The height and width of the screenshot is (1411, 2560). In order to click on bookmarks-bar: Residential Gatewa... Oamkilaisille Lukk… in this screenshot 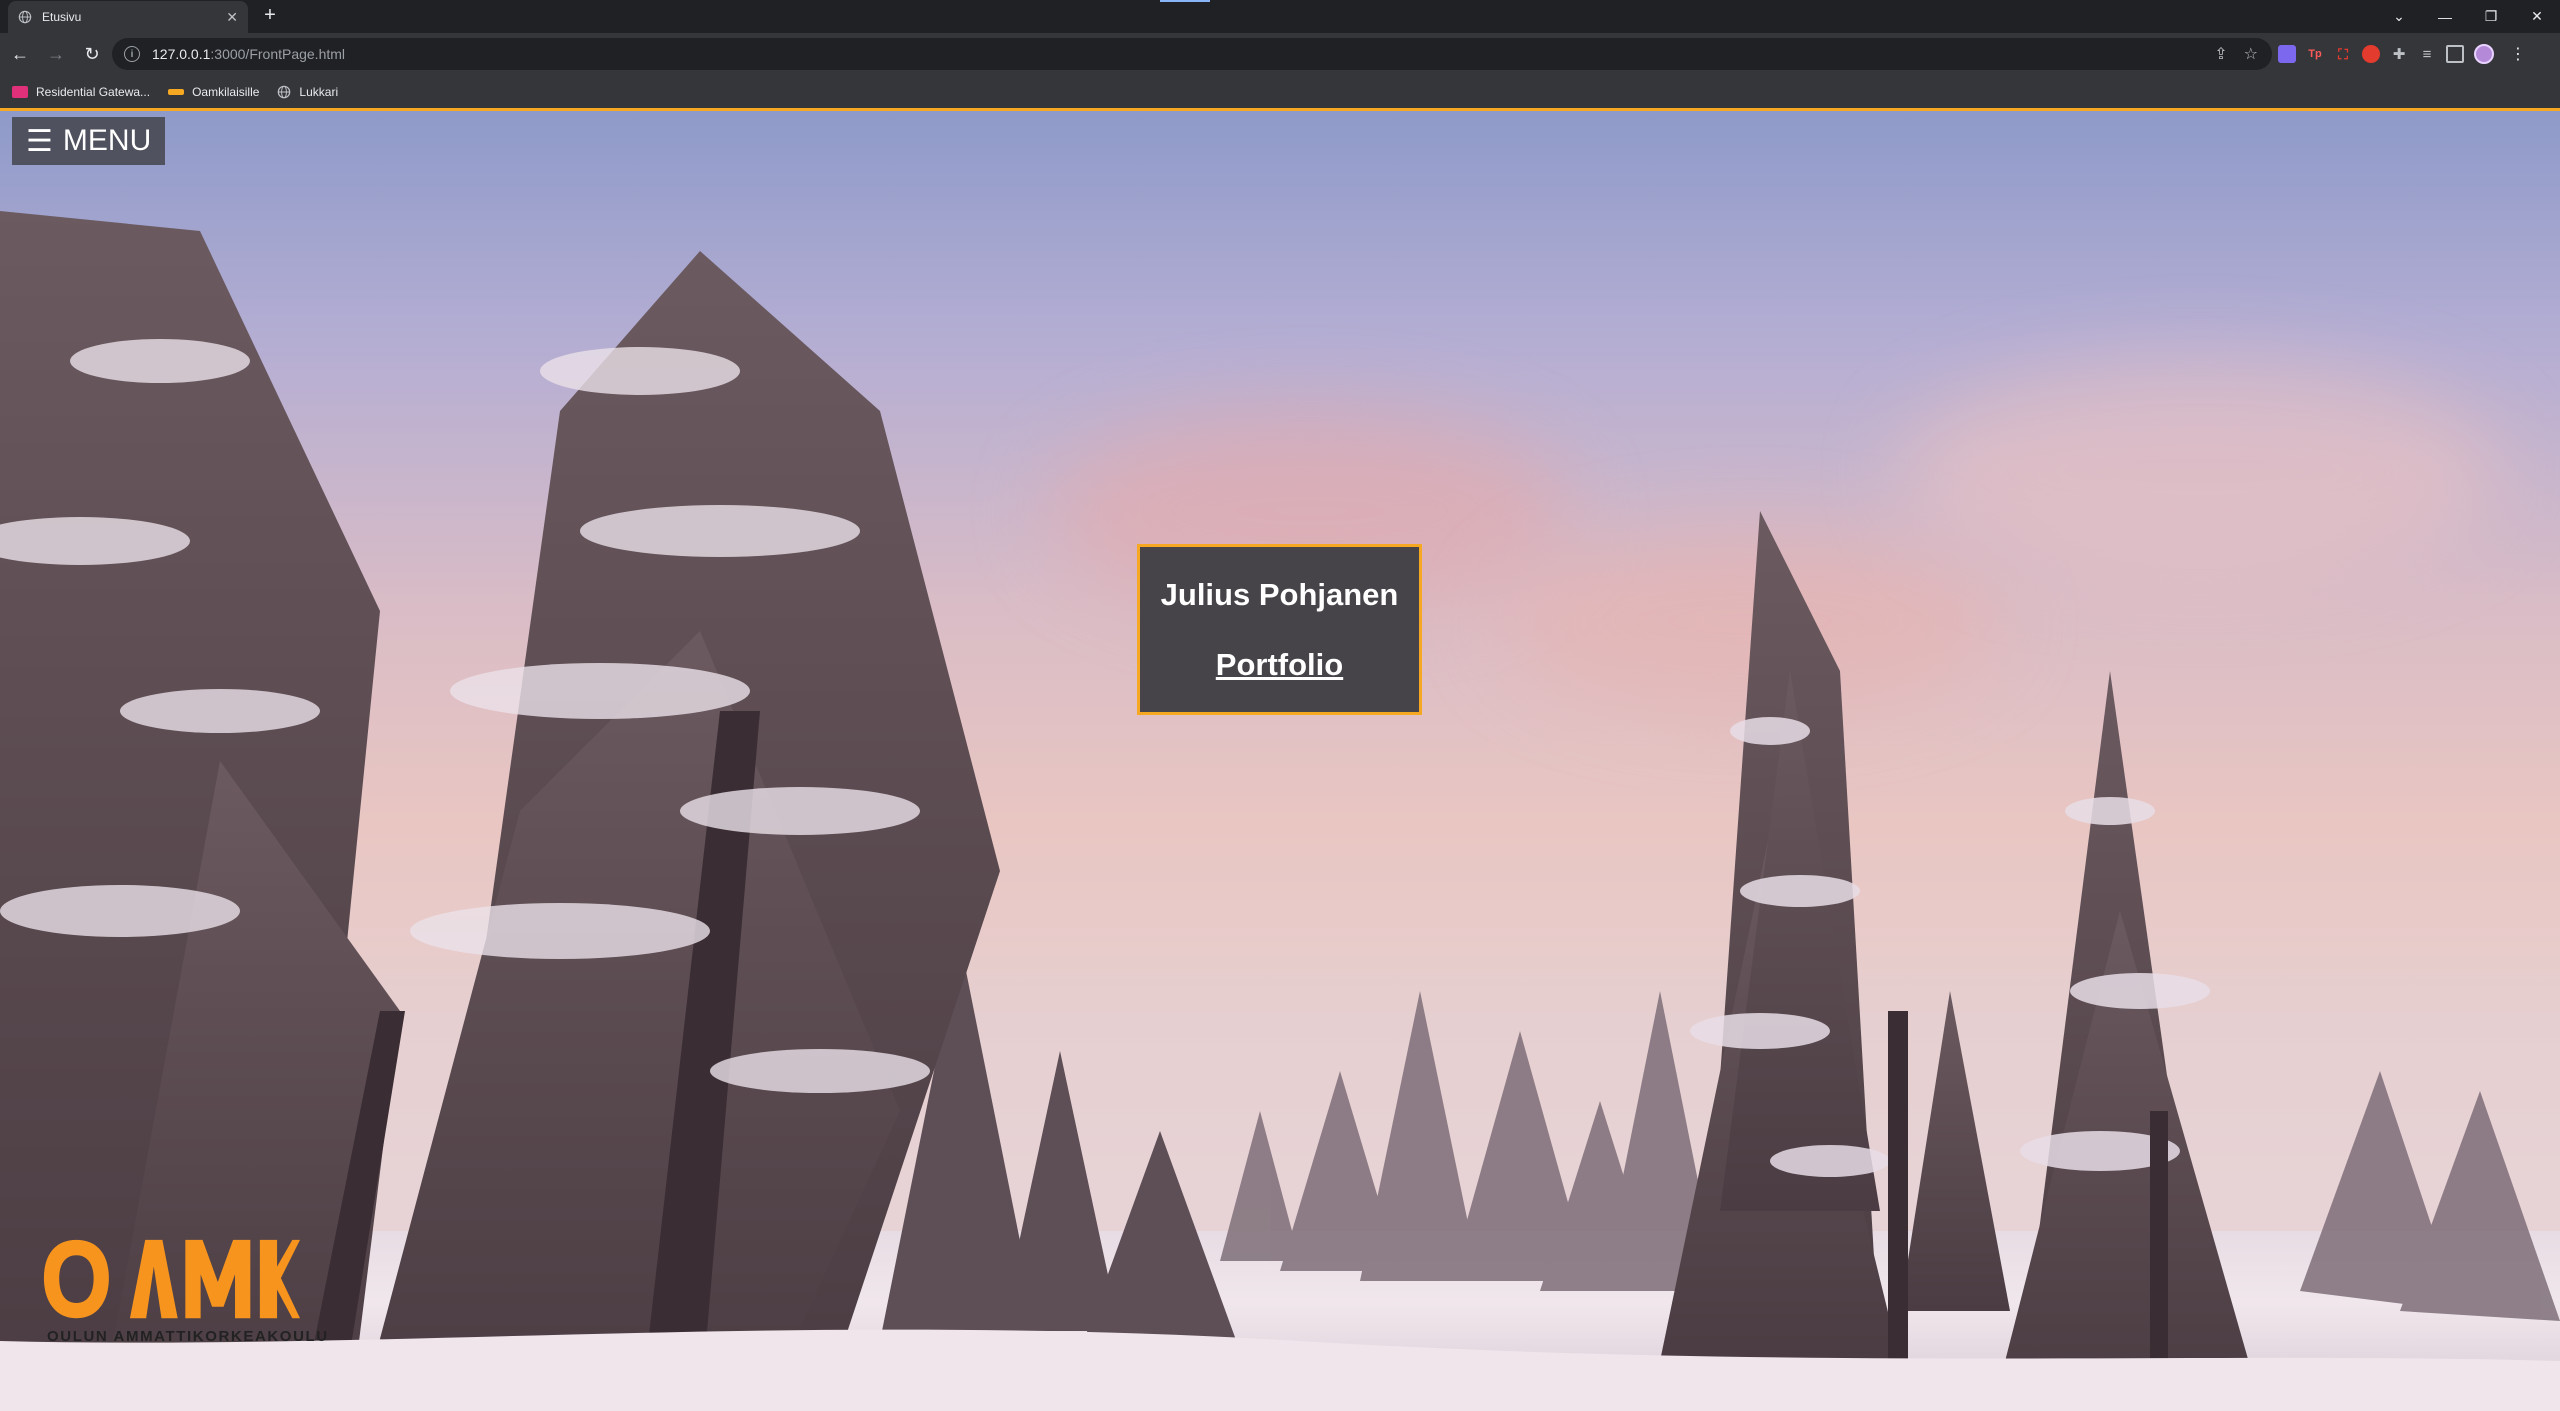, I will do `click(1280, 91)`.